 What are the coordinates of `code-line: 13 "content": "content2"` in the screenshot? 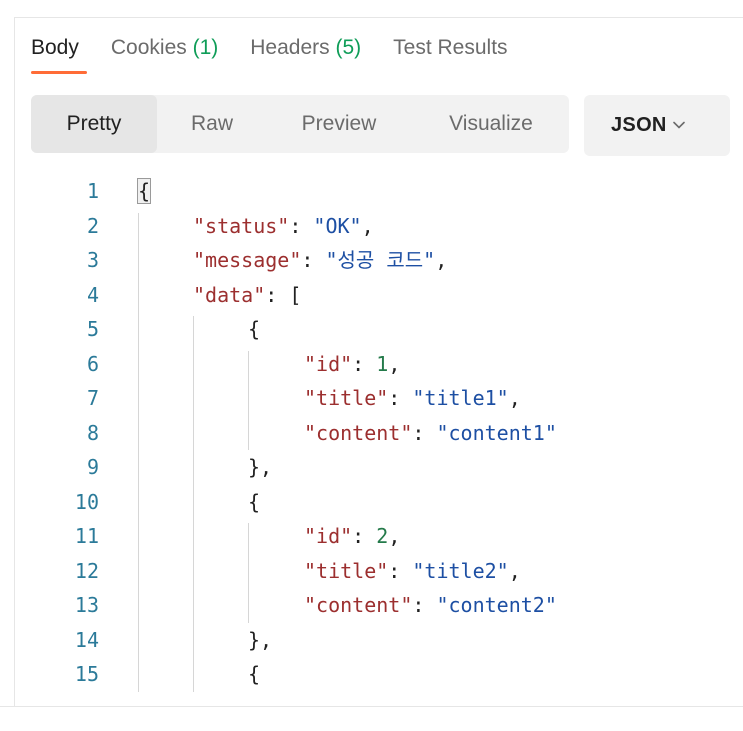 It's located at (371, 605).